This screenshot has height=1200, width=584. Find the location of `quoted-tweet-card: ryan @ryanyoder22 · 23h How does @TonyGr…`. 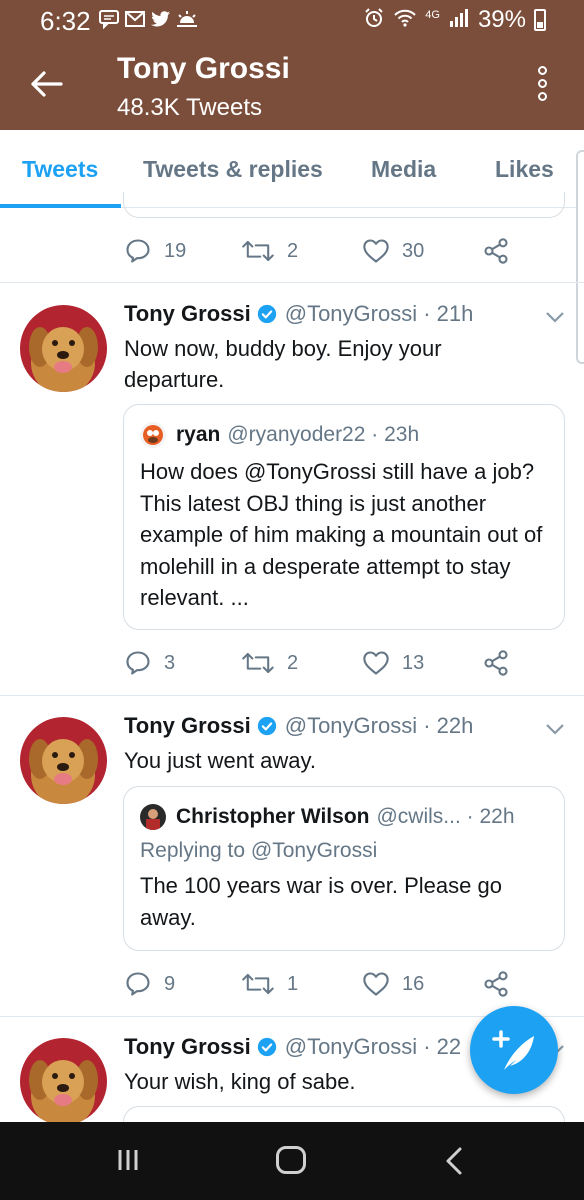

quoted-tweet-card: ryan @ryanyoder22 · 23h How does @TonyGr… is located at coordinates (344, 517).